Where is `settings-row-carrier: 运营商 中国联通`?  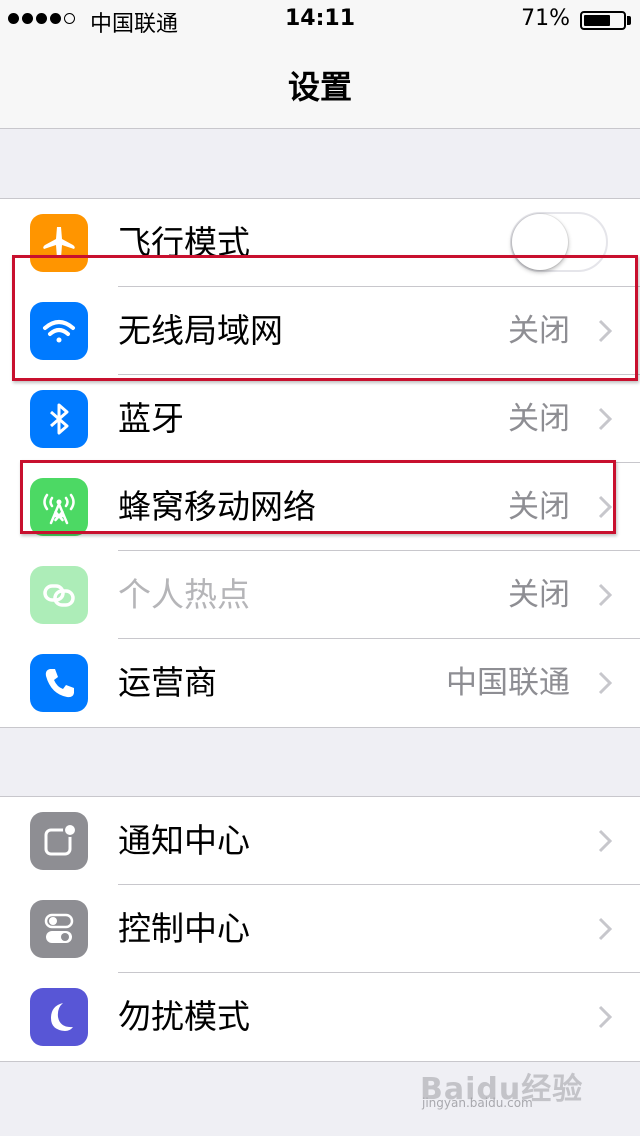 settings-row-carrier: 运营商 中国联通 is located at coordinates (320, 683).